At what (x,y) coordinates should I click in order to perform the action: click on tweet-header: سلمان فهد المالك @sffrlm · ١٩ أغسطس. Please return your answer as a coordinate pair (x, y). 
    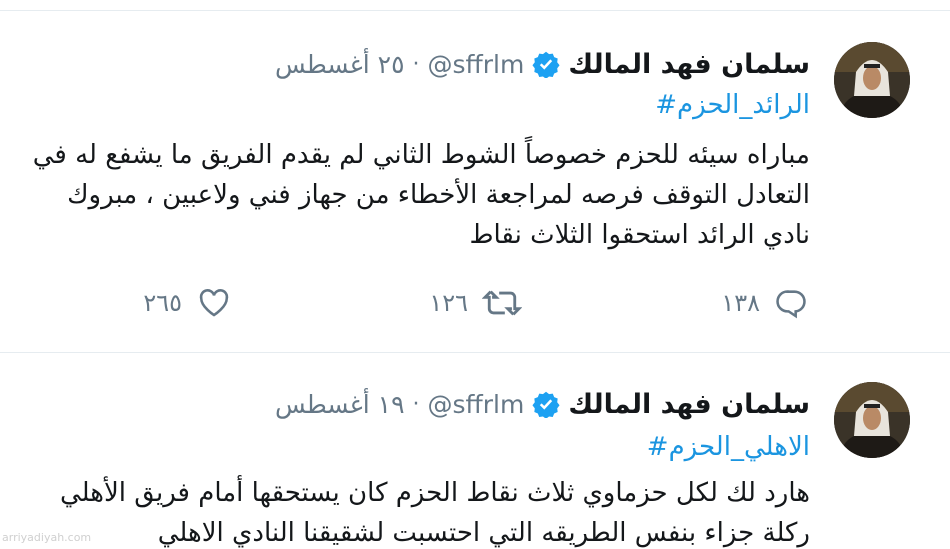
    Looking at the image, I should click on (542, 404).